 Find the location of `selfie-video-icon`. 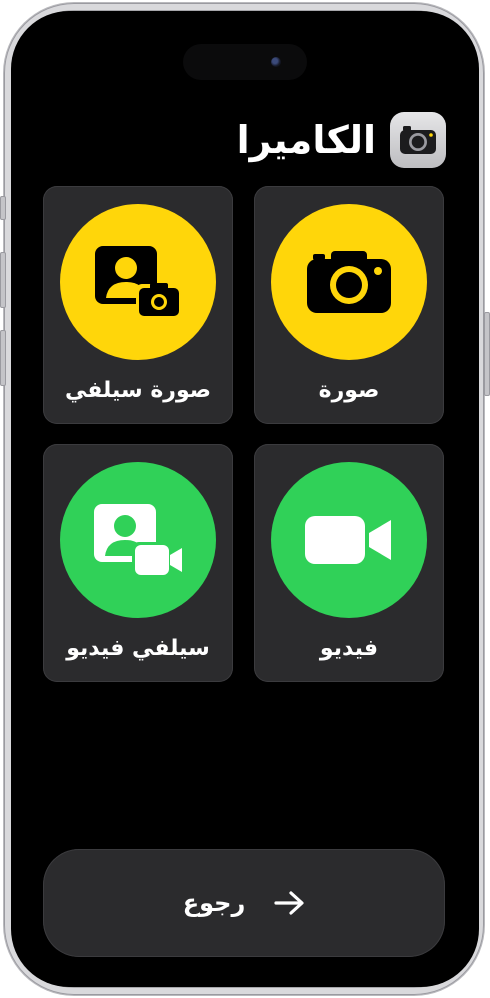

selfie-video-icon is located at coordinates (138, 541).